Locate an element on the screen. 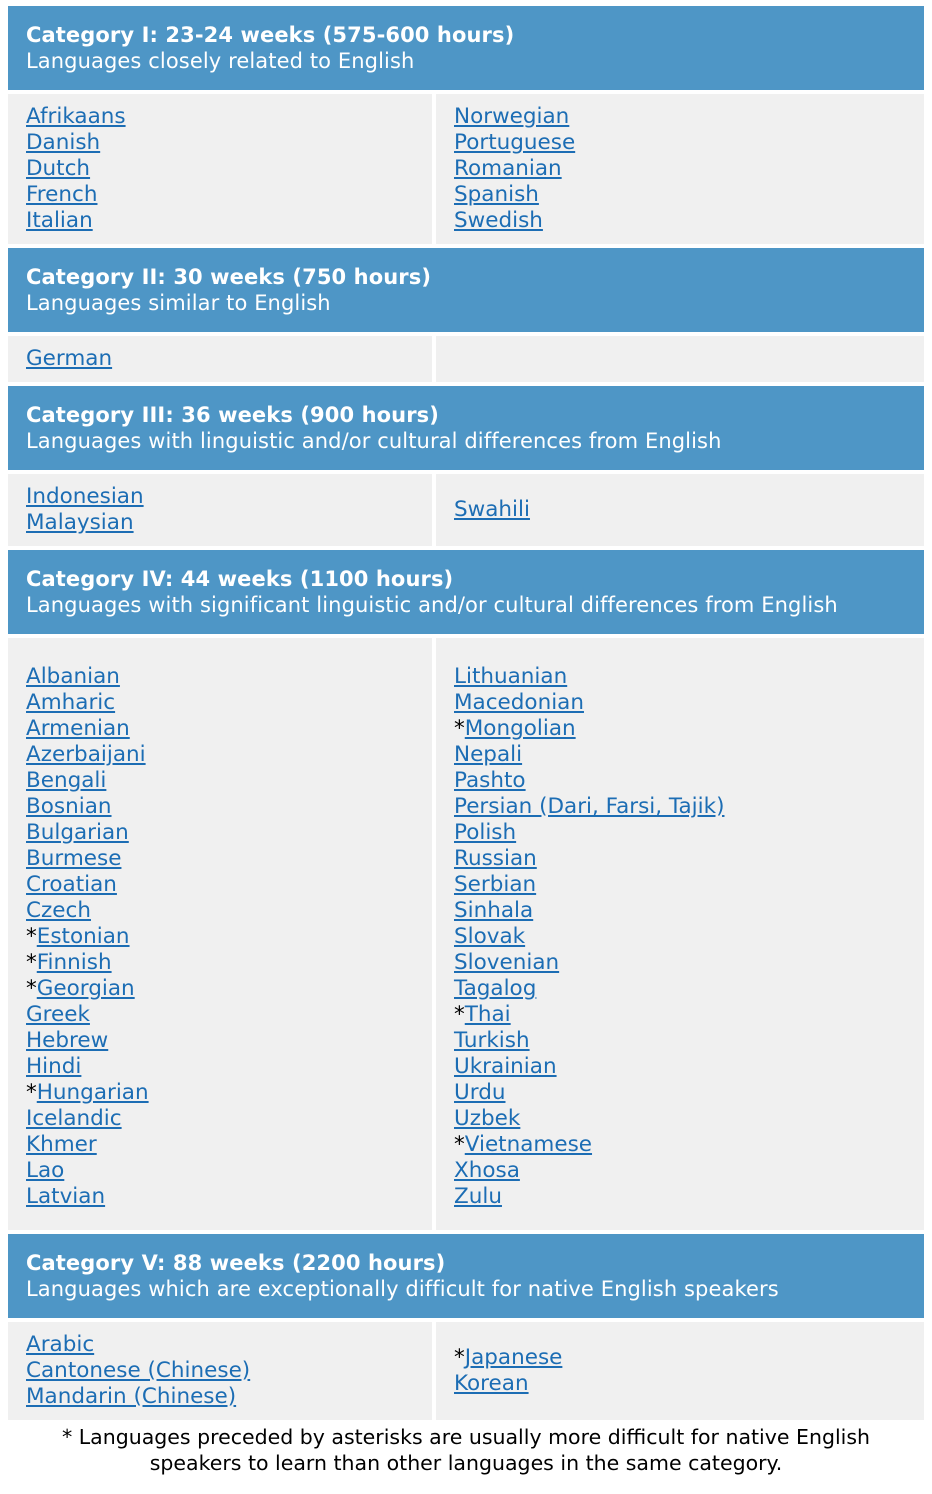  language-list-item: Russian is located at coordinates (680, 859).